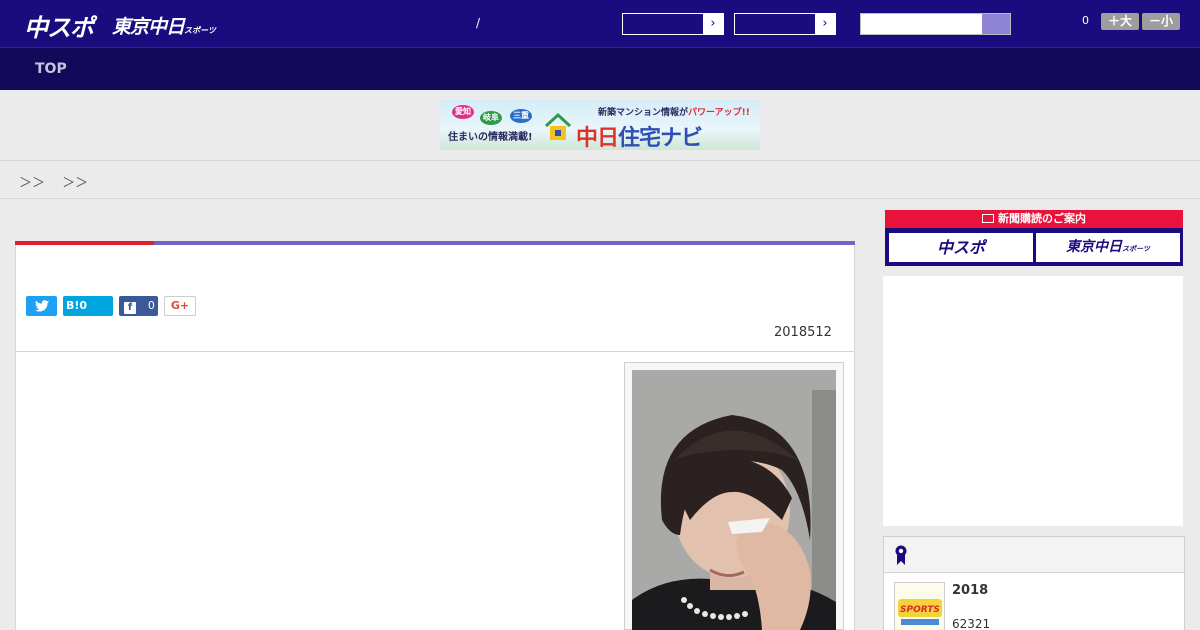  I want to click on site-header: 中スポ 東京中日スポーツ / › › 0 ＋大 －小, so click(600, 24).